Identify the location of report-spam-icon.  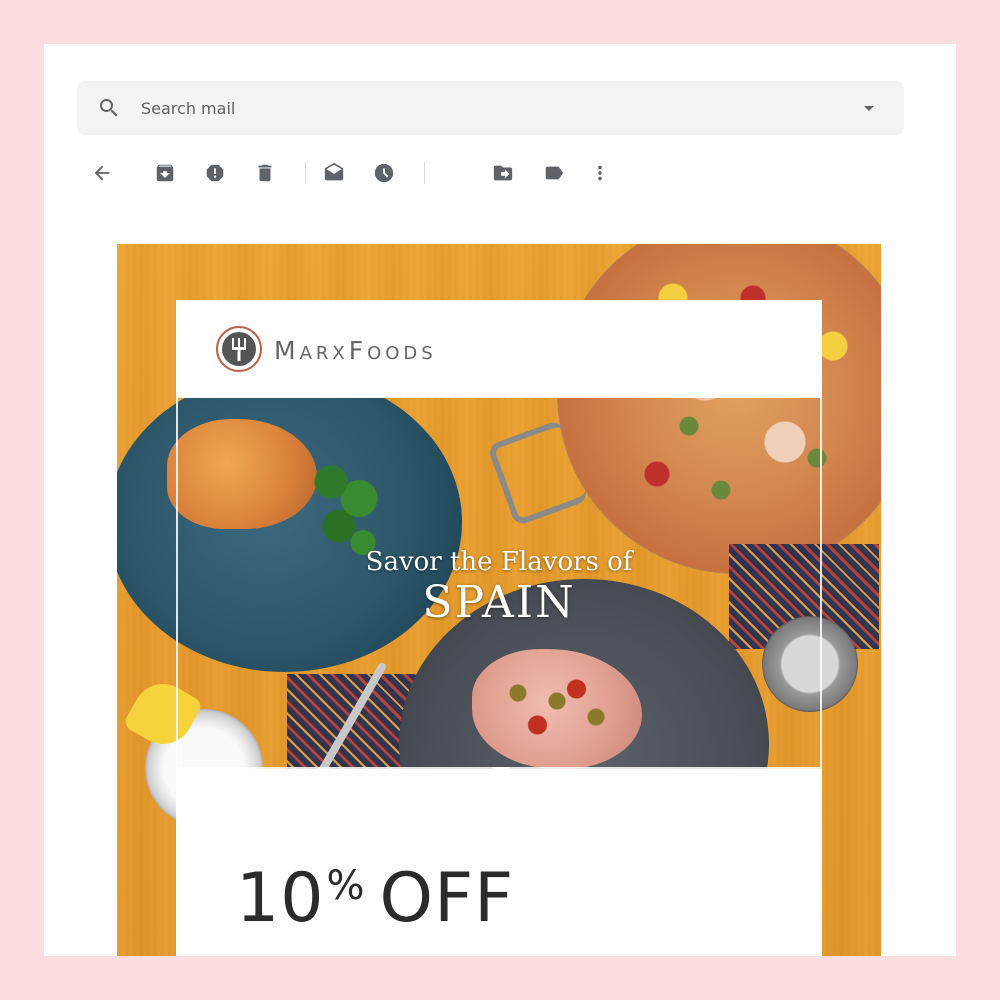
(215, 173).